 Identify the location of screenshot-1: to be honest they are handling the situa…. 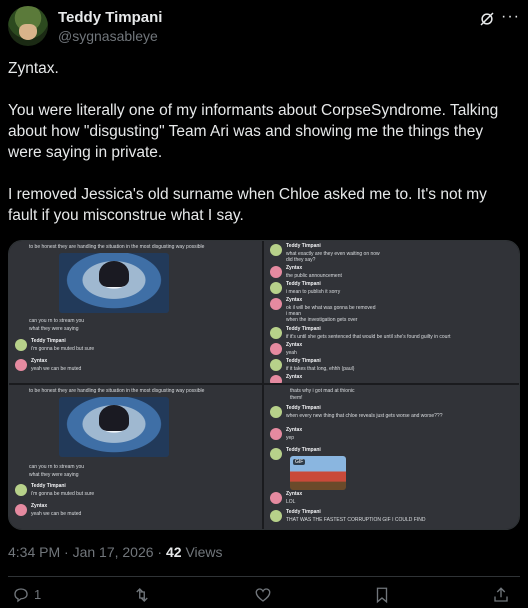
(135, 312).